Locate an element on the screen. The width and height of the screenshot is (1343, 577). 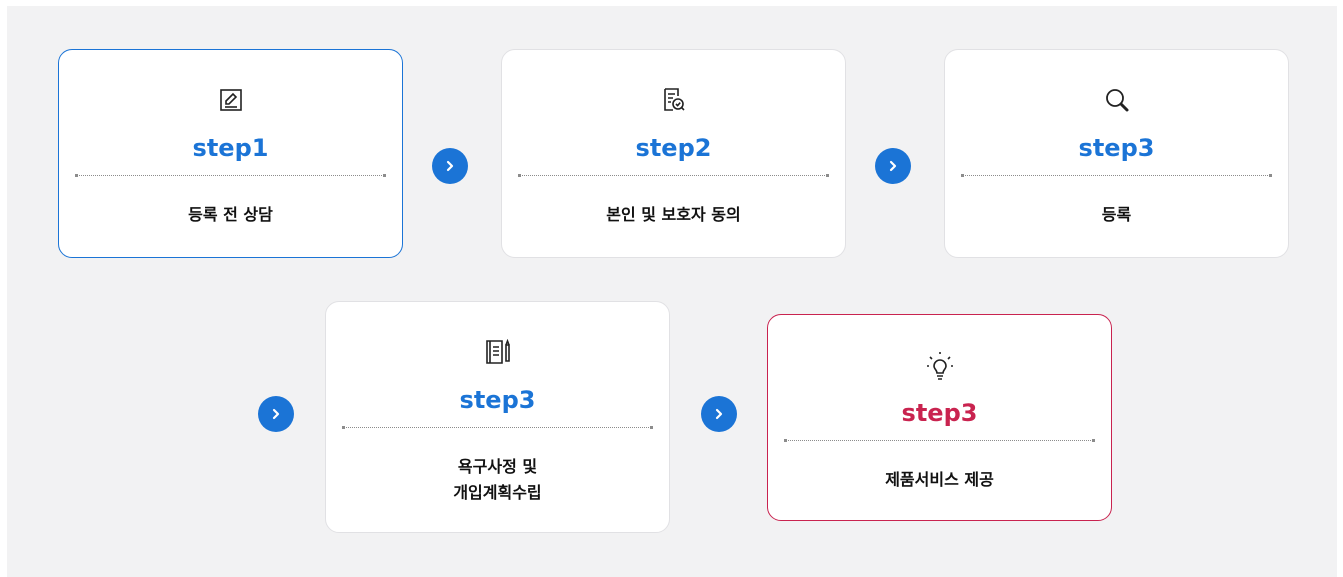
step-card-2: step2 본인 및 보호자 동의 is located at coordinates (673, 153).